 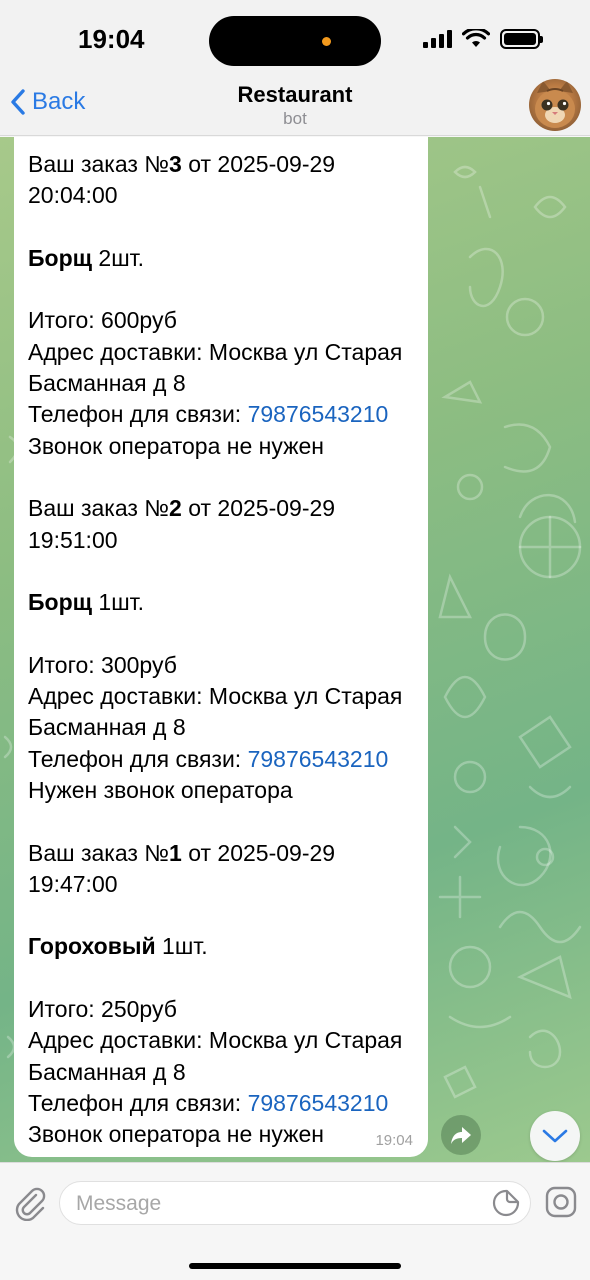 What do you see at coordinates (73, 195) in the screenshot?
I see `order-time: 20:04:00` at bounding box center [73, 195].